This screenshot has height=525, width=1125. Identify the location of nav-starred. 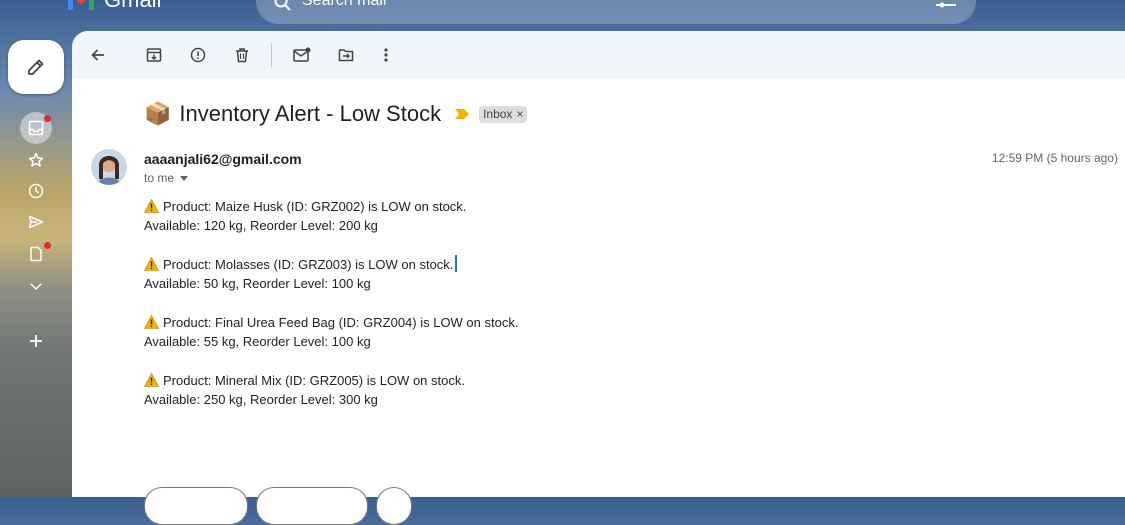
(36, 160).